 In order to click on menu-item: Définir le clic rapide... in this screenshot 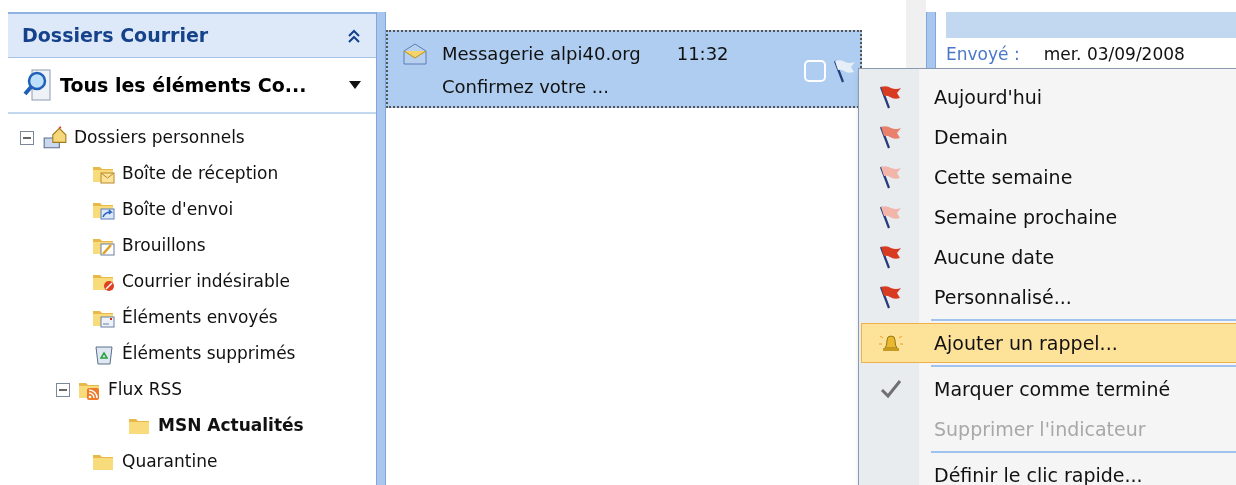, I will do `click(1048, 470)`.